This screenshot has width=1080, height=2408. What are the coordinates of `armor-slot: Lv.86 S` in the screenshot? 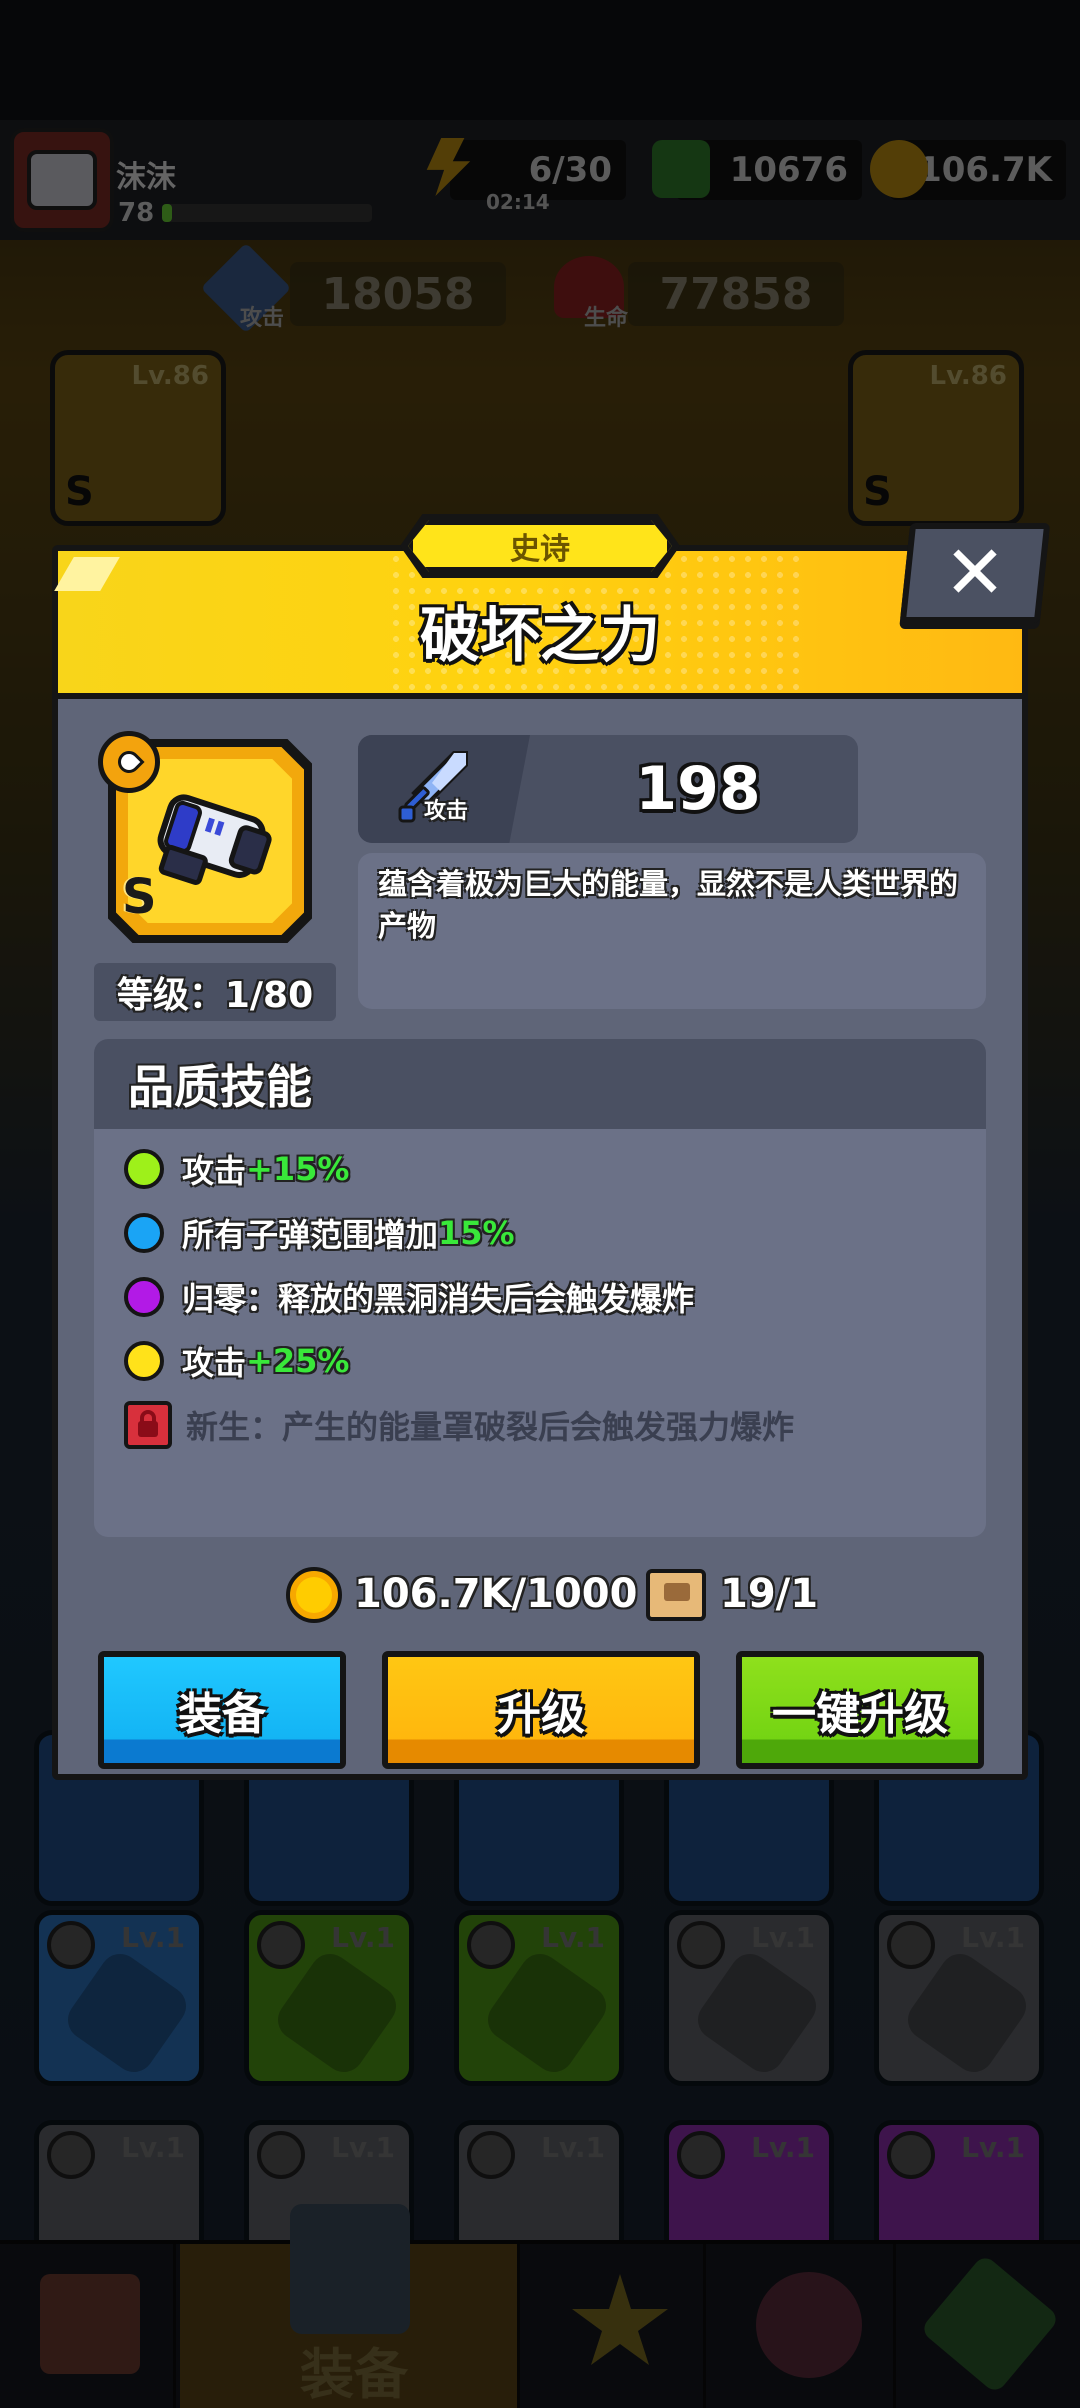 It's located at (936, 438).